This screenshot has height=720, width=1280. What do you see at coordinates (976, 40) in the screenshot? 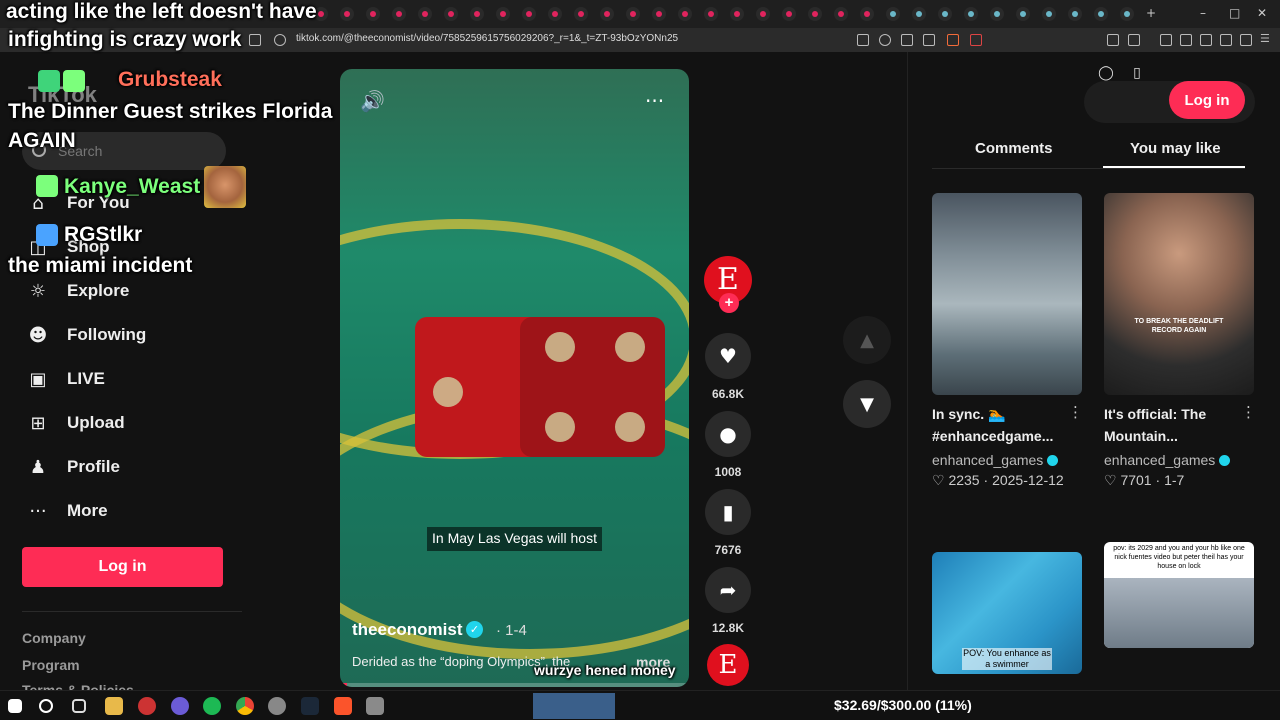
I see `rewards-icon` at bounding box center [976, 40].